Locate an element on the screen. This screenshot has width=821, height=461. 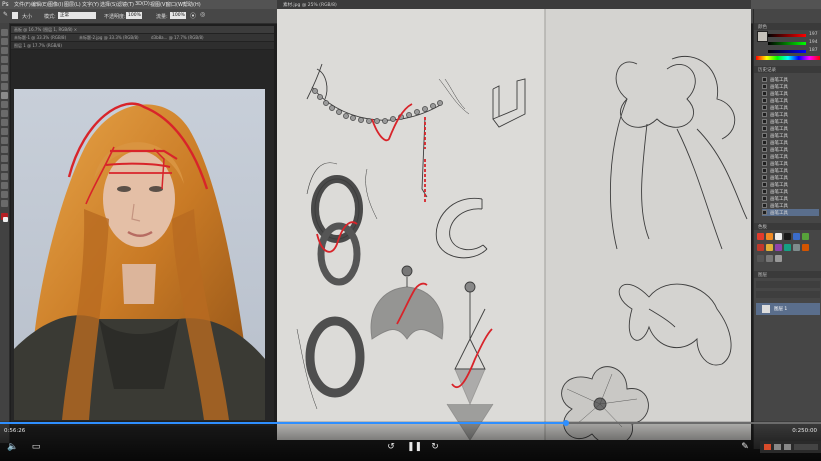
red-value: 197 is located at coordinates (813, 34).